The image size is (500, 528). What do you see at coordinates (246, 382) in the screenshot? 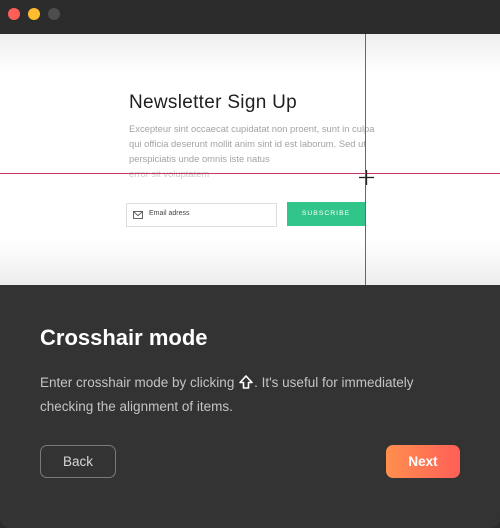
I see `shift-arrow-icon` at bounding box center [246, 382].